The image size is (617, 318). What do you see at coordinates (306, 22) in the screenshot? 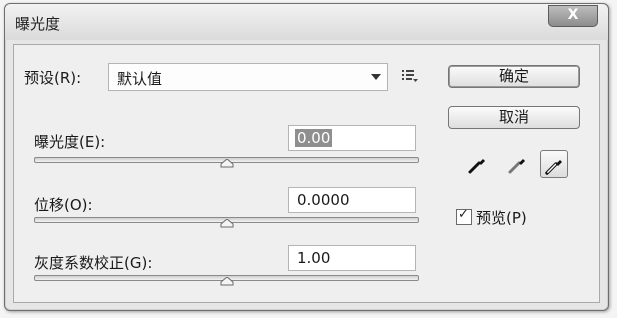
I see `title-bar: 曝光度 X` at bounding box center [306, 22].